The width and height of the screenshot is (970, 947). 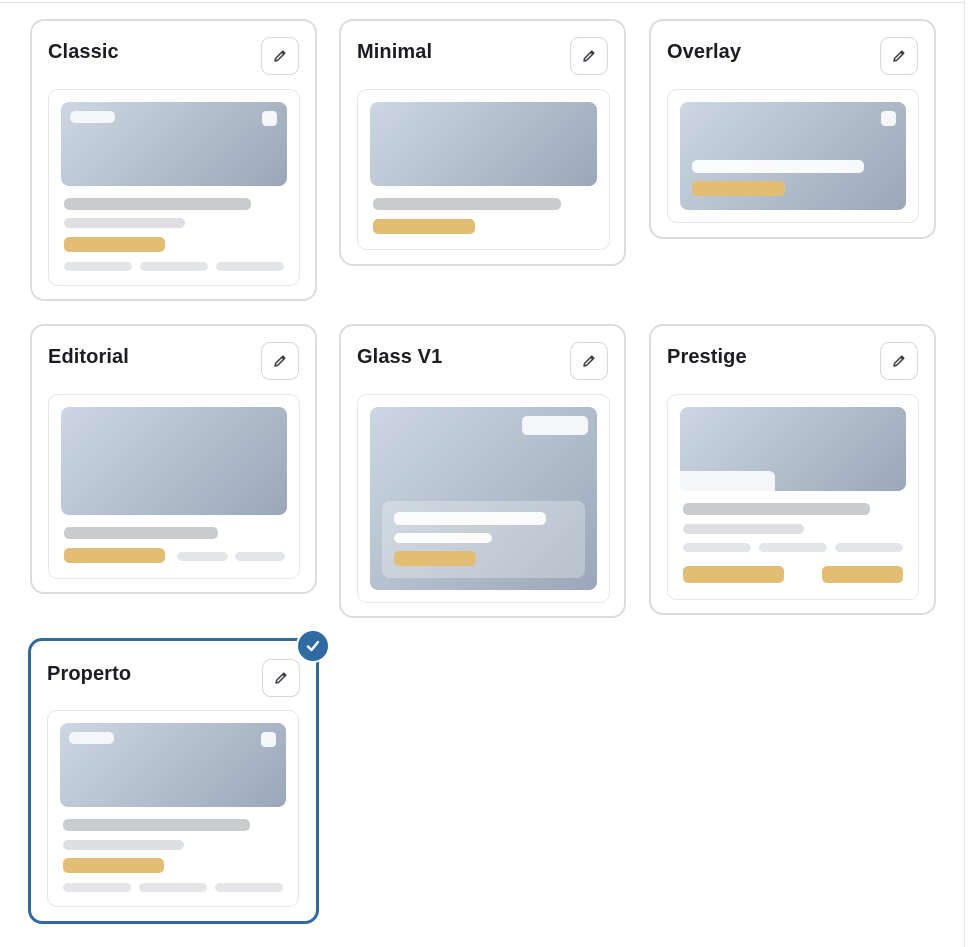 I want to click on template-card-classic: Classic, so click(x=173, y=160).